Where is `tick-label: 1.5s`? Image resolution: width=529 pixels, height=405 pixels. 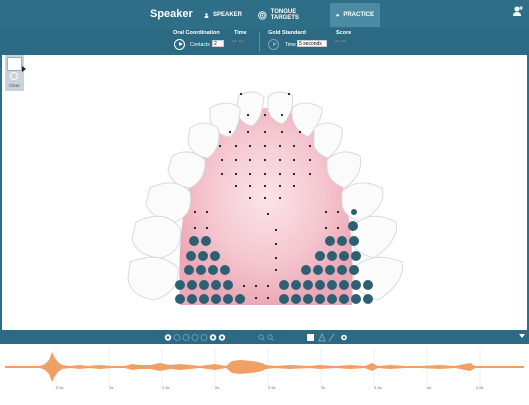
tick-label: 1.5s is located at coordinates (166, 387).